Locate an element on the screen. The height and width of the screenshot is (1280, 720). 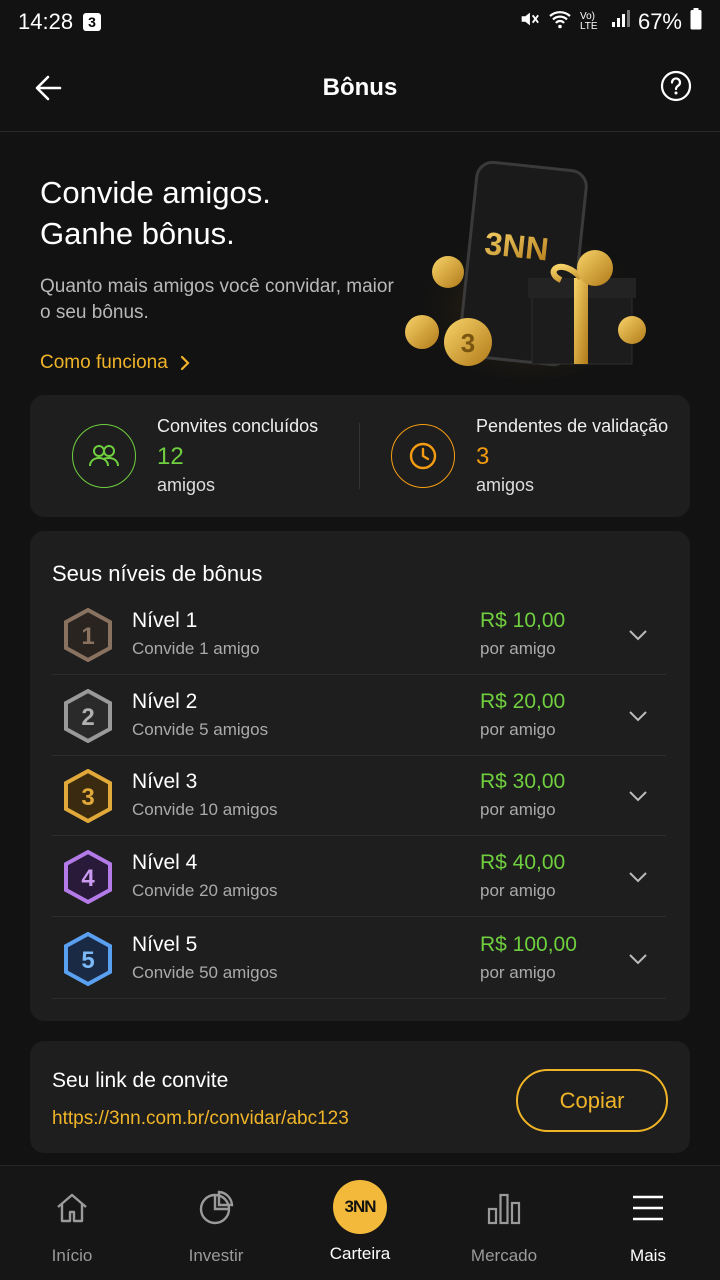
nav-home: Início is located at coordinates (72, 1223).